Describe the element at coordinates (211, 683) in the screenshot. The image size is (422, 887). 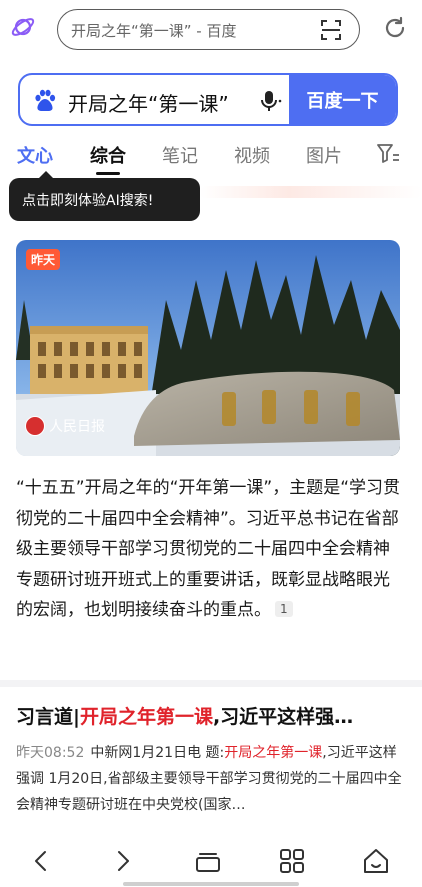
I see `section-divider` at that location.